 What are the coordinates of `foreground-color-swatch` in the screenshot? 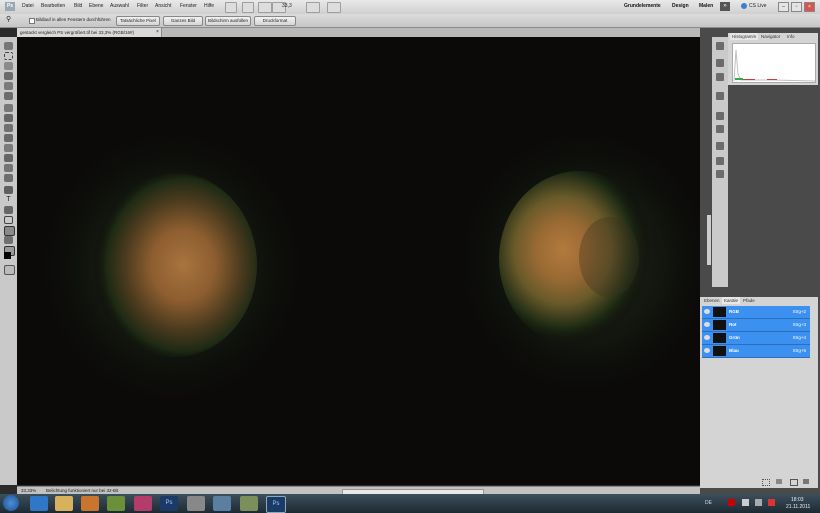 It's located at (7, 255).